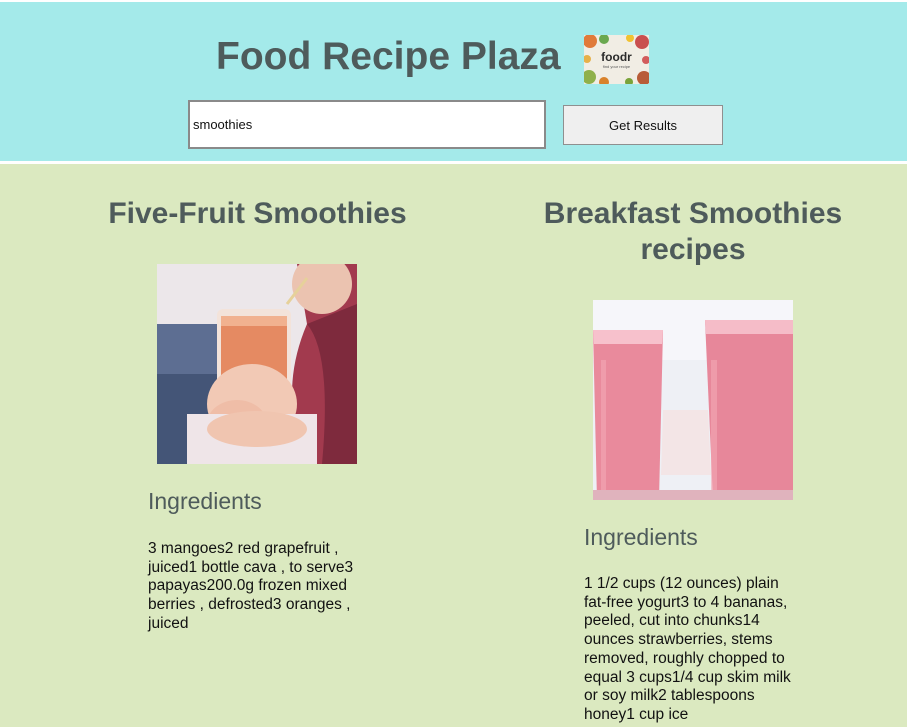 Image resolution: width=907 pixels, height=727 pixels. What do you see at coordinates (453, 162) in the screenshot?
I see `header-divider` at bounding box center [453, 162].